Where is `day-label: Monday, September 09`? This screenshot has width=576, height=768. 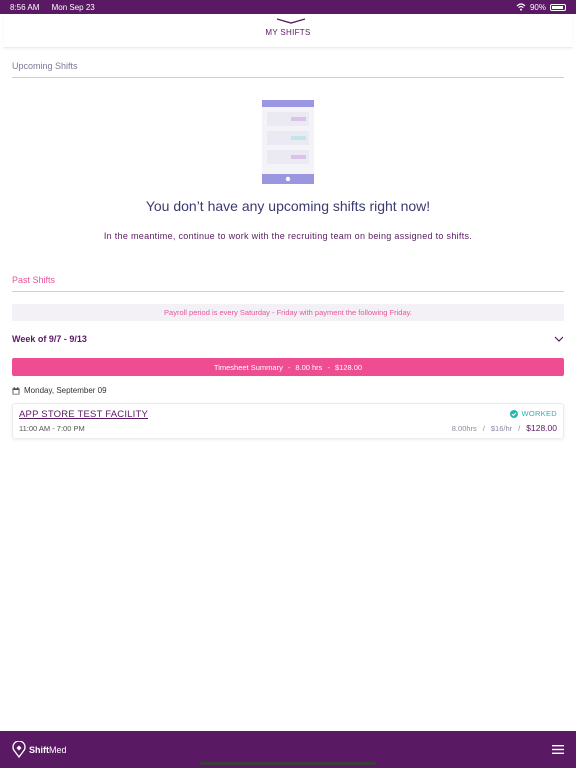 day-label: Monday, September 09 is located at coordinates (65, 390).